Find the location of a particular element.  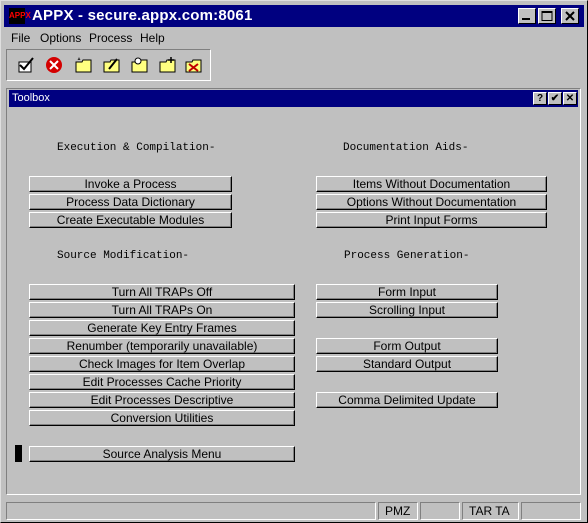

menu-bar: File Options Process Help is located at coordinates (294, 38).